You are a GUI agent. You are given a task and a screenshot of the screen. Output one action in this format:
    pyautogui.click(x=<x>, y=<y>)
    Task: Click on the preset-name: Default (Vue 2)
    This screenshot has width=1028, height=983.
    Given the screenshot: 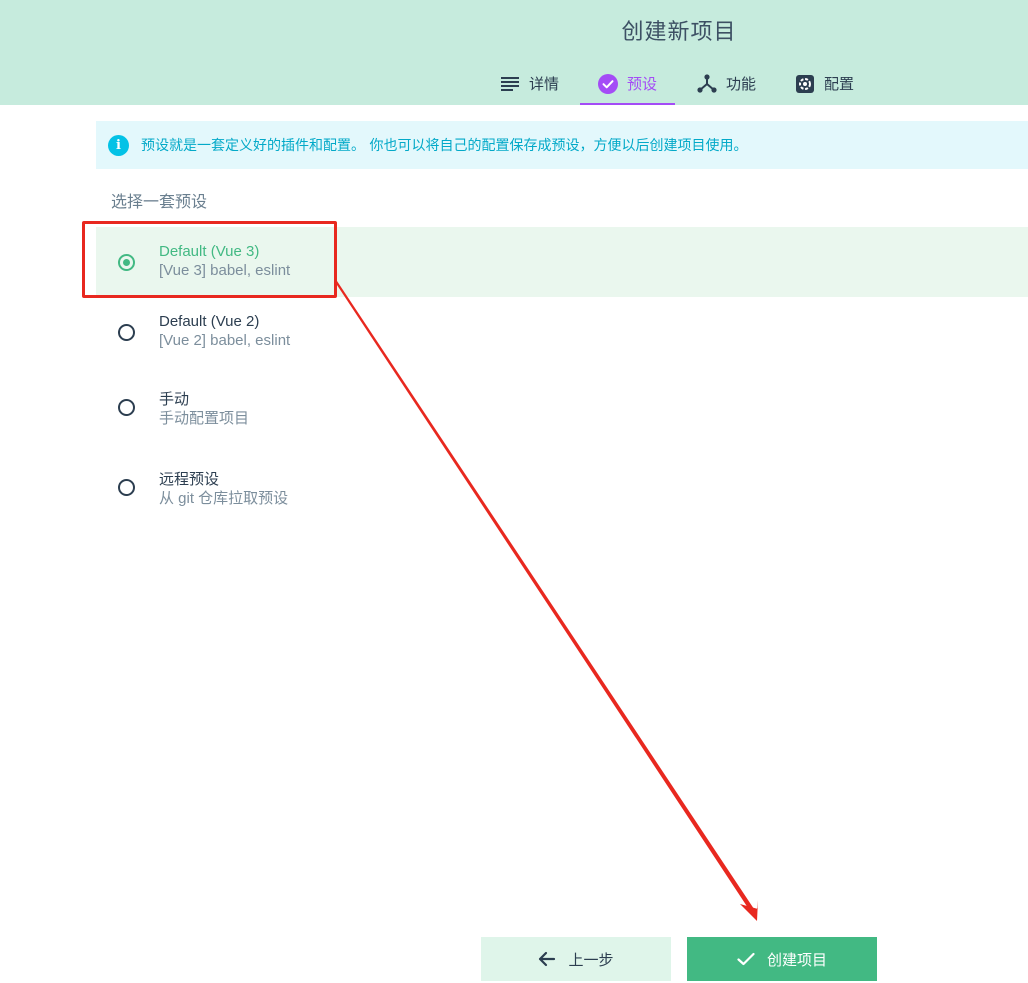 What is the action you would take?
    pyautogui.click(x=209, y=321)
    